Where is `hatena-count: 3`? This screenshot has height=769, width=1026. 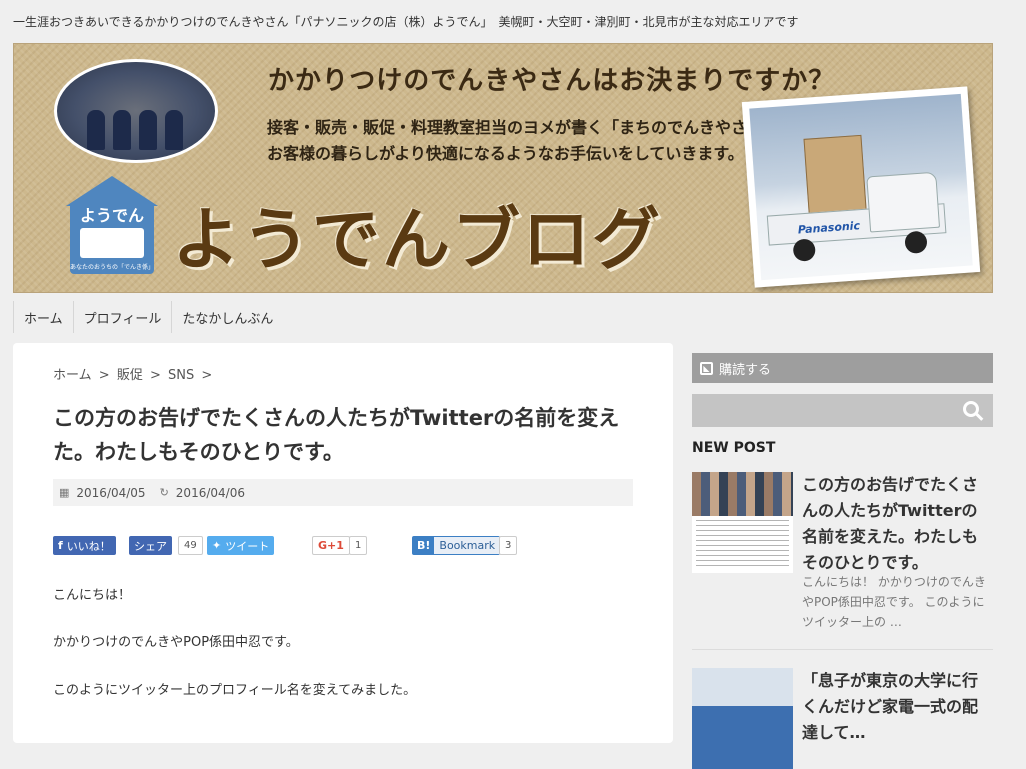
hatena-count: 3 is located at coordinates (508, 545).